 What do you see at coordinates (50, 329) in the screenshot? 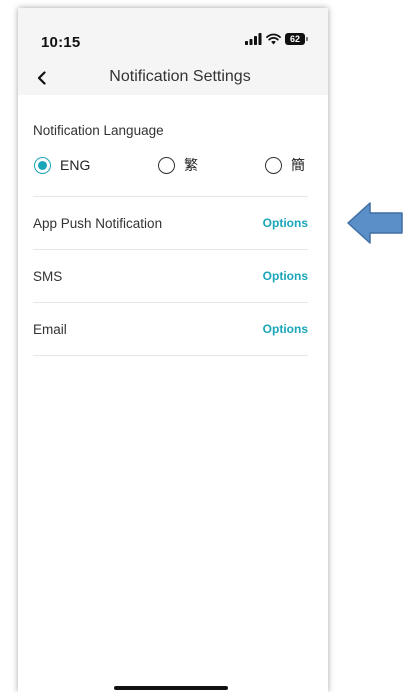
I see `setting-label: Email` at bounding box center [50, 329].